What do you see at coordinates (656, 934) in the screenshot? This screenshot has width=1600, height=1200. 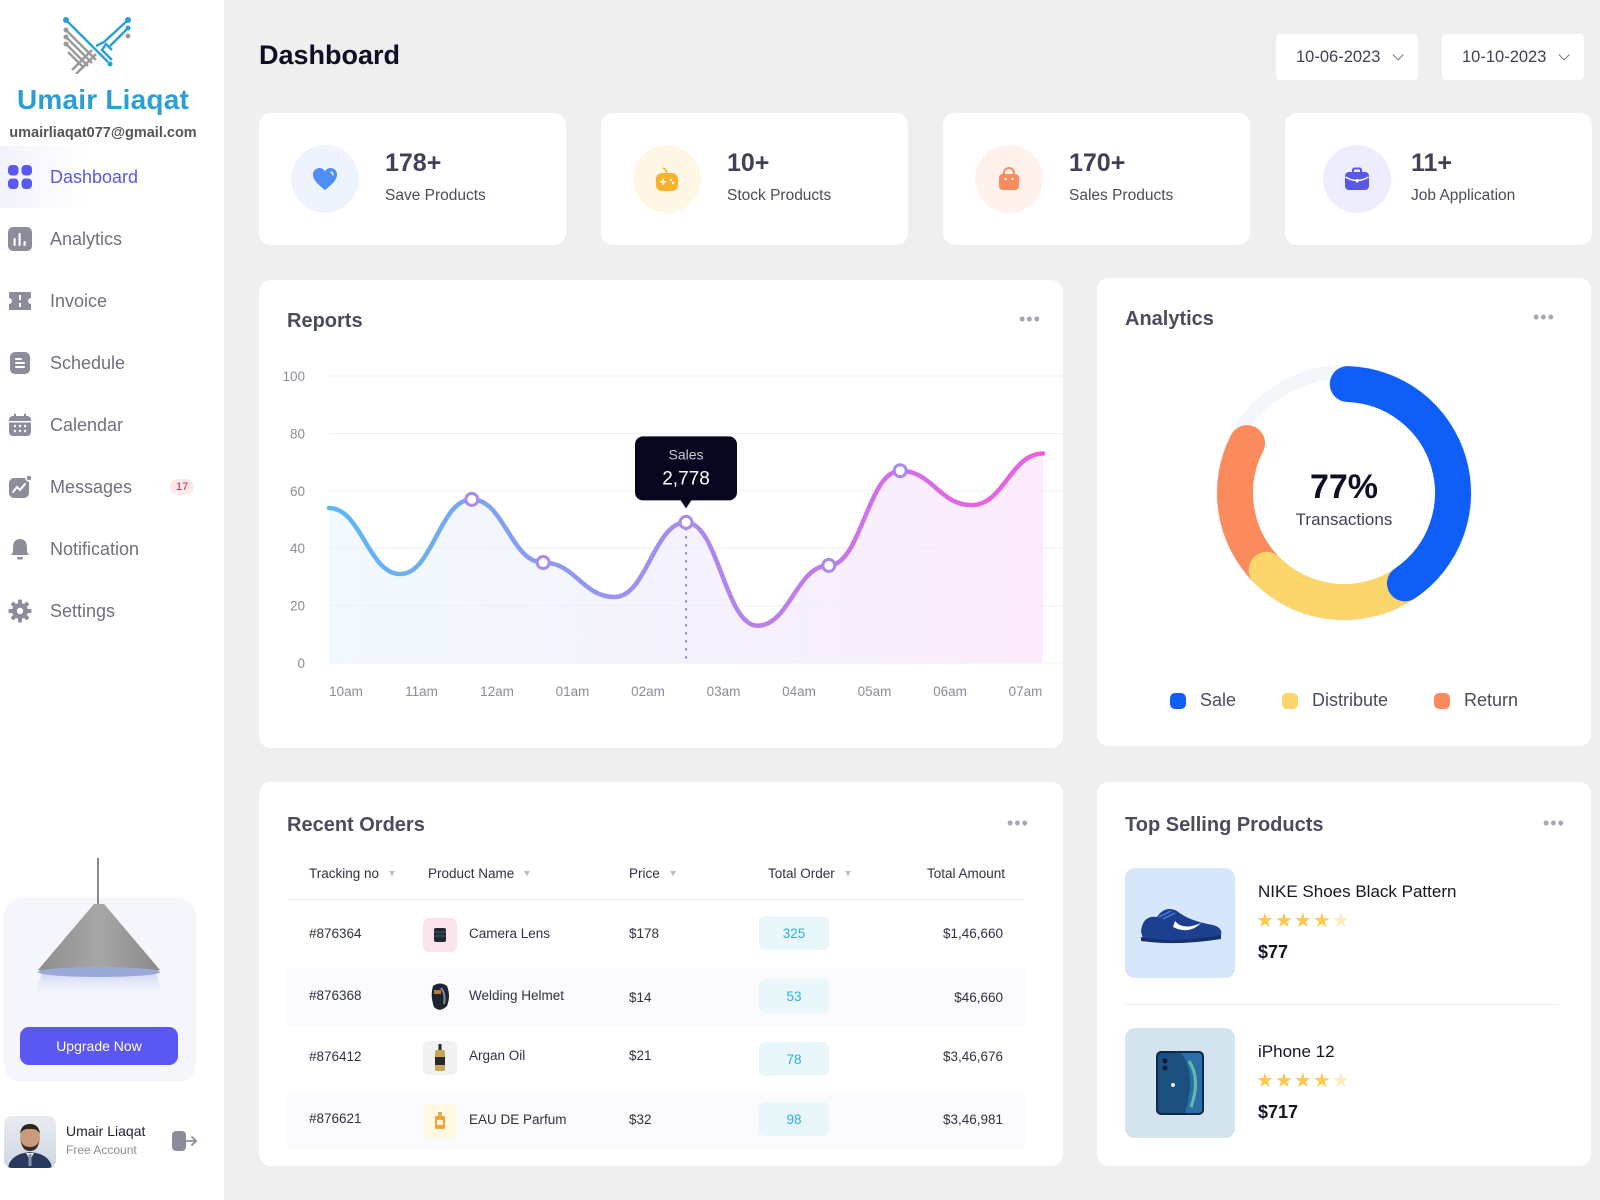 I see `table-row: #876364 Camera Lens $178 325 $1,46,660` at bounding box center [656, 934].